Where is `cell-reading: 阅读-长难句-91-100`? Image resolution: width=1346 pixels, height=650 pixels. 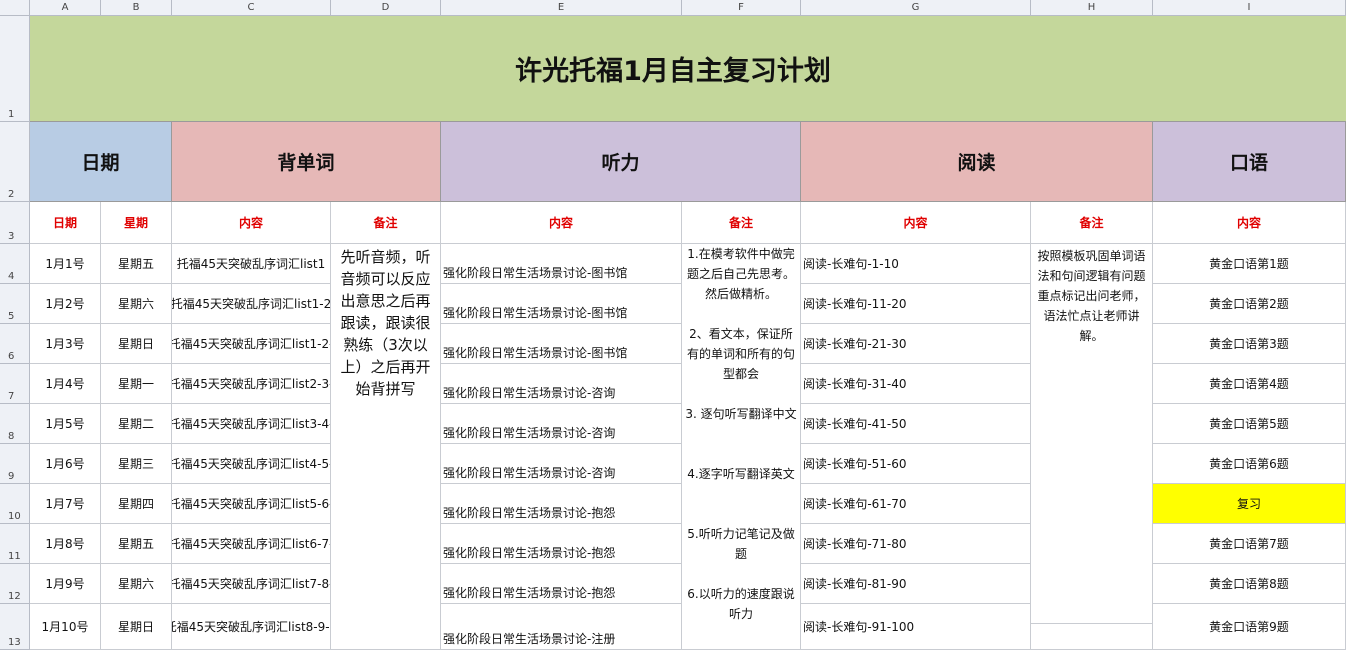 cell-reading: 阅读-长难句-91-100 is located at coordinates (916, 627).